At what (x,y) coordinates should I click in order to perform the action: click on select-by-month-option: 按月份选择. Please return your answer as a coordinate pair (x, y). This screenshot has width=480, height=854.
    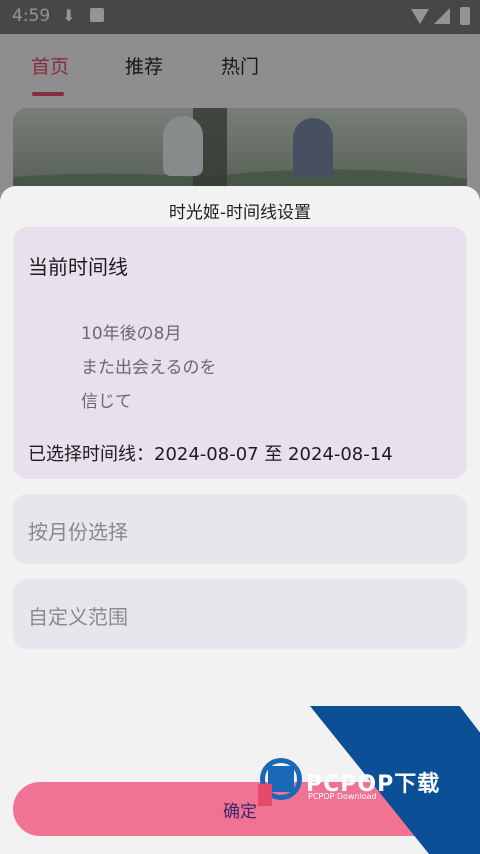
    Looking at the image, I should click on (240, 529).